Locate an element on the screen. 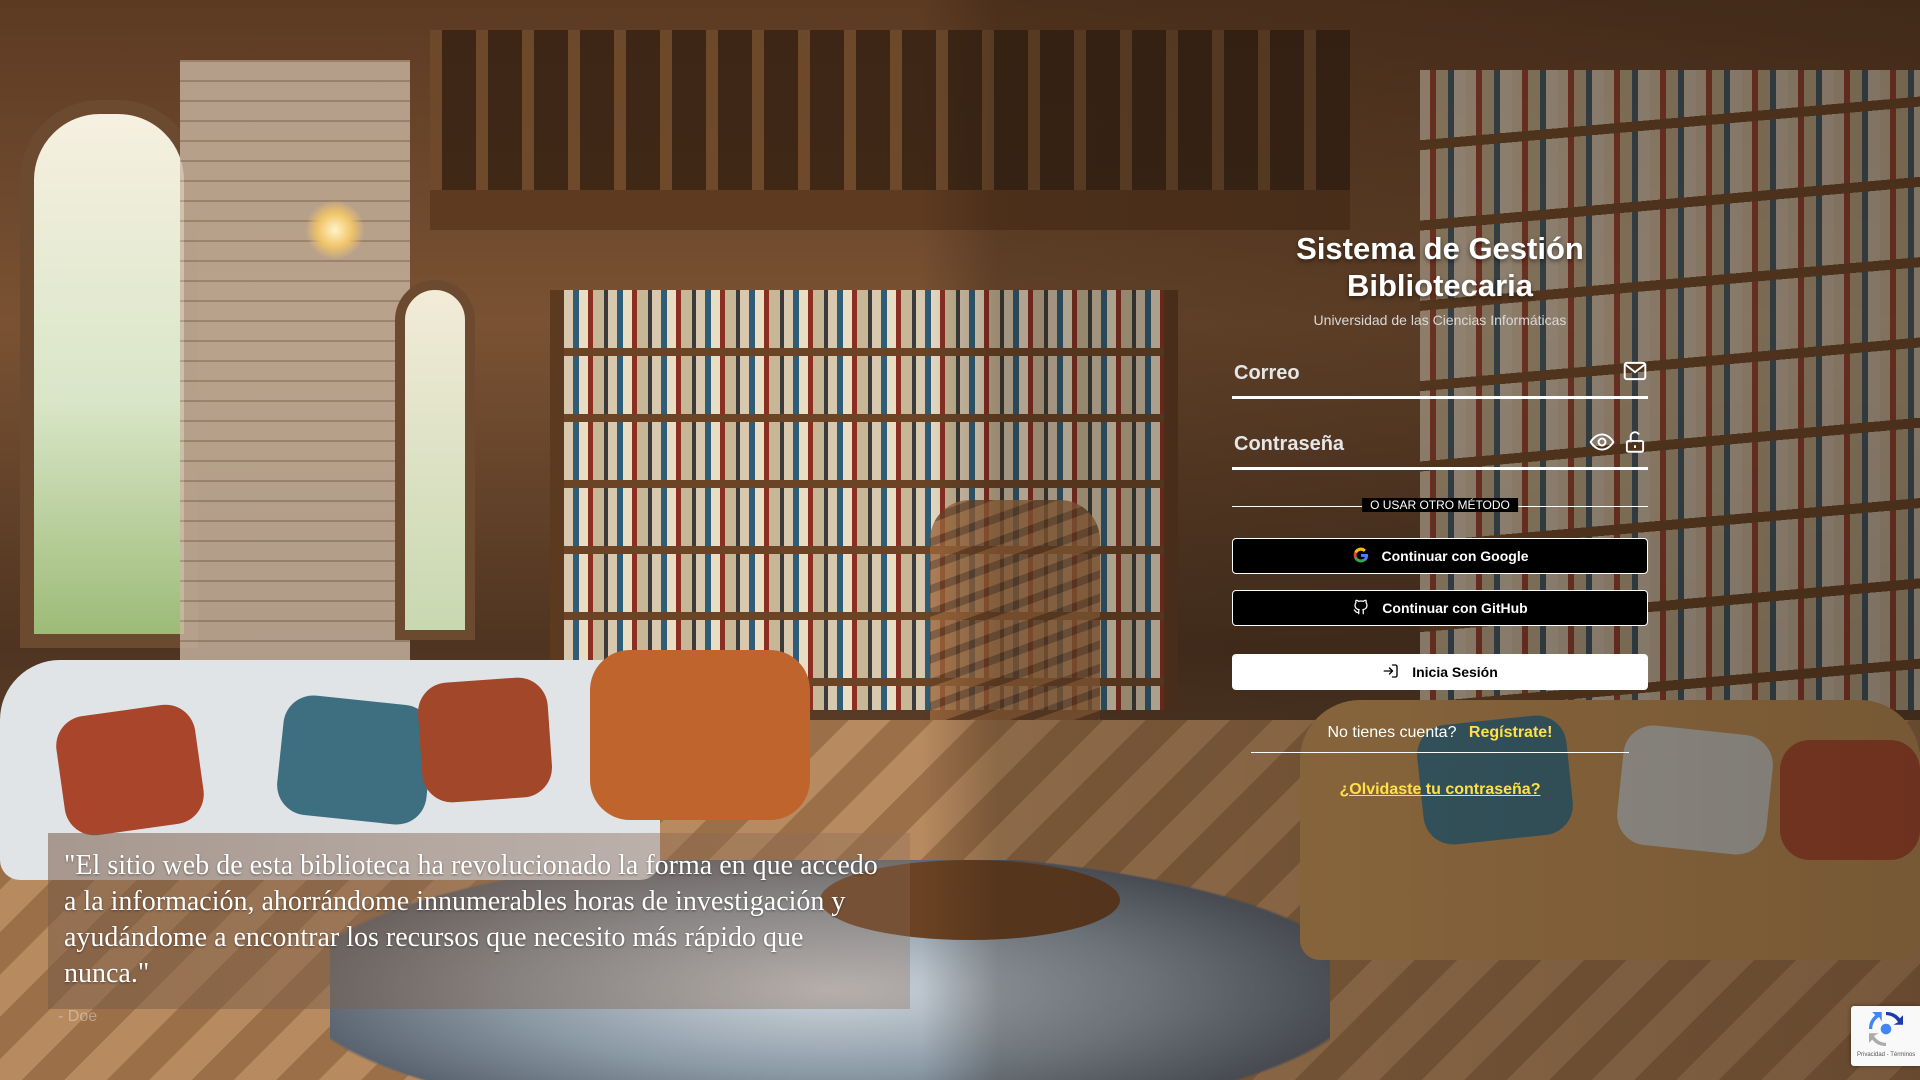 The height and width of the screenshot is (1080, 1920). github-login-label: Continuar con GitHub is located at coordinates (1455, 608).